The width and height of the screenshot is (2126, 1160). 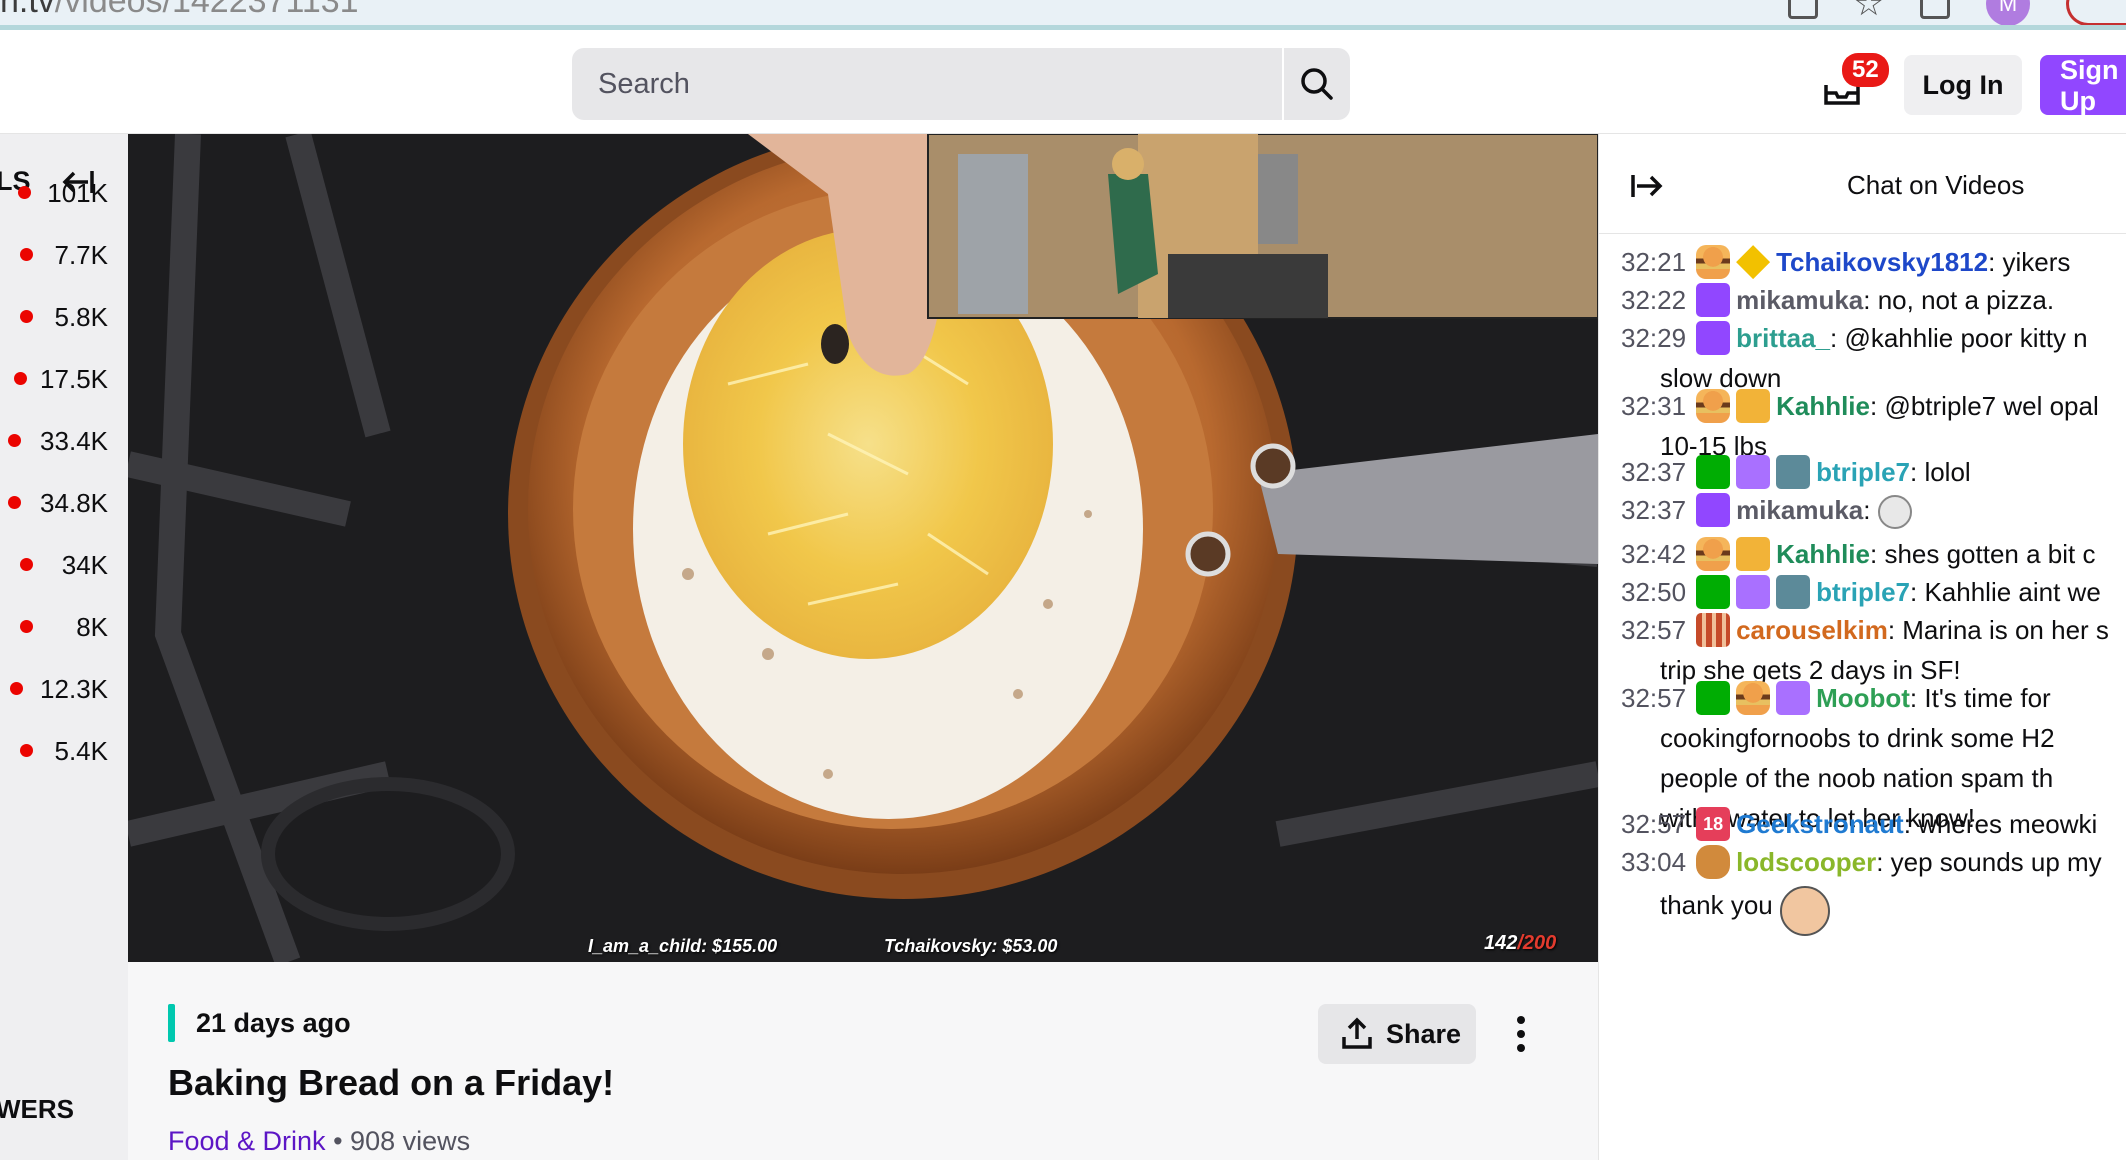 What do you see at coordinates (1063, 15) in the screenshot?
I see `browser-address-bar: n.tv/videos/1422371131 ☆ M` at bounding box center [1063, 15].